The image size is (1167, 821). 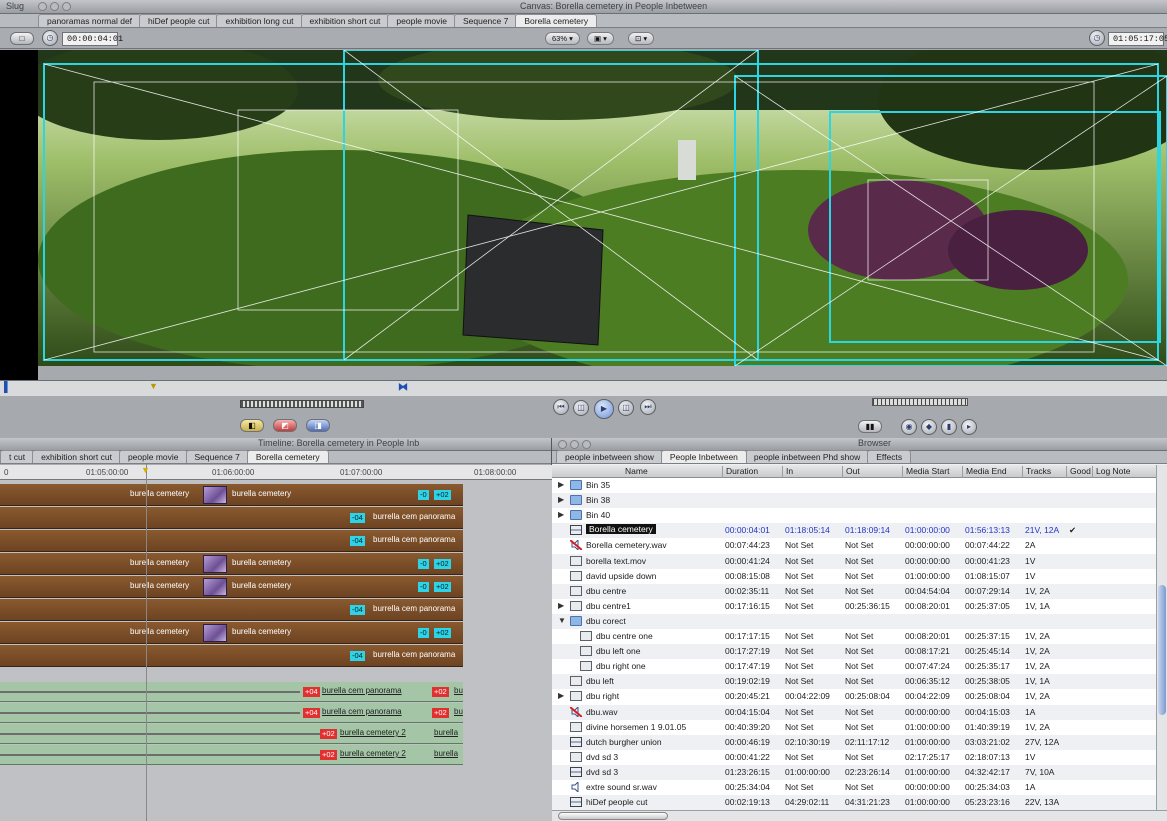 I want to click on next-edit-button: ⏭, so click(x=648, y=407).